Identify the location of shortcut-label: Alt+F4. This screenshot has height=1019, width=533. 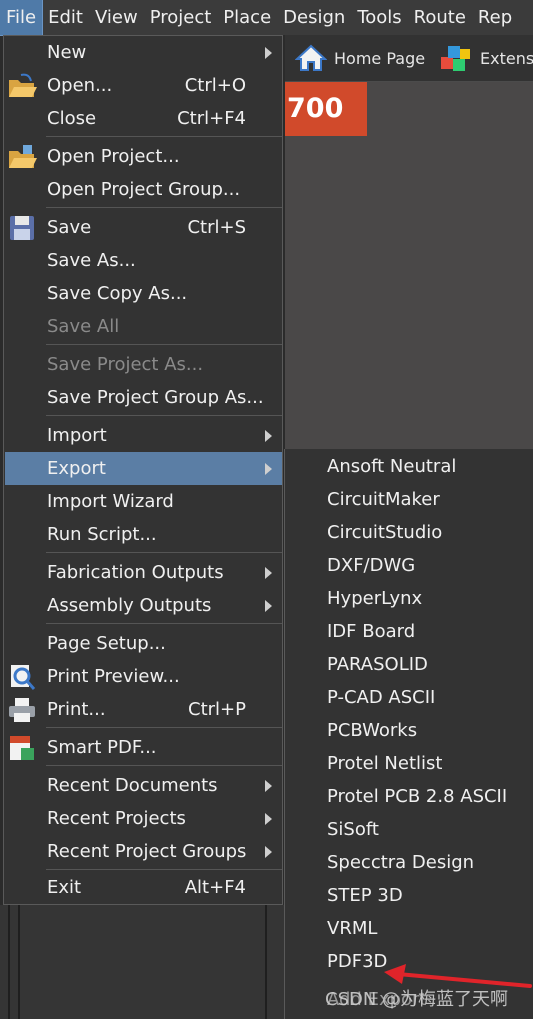
(215, 887).